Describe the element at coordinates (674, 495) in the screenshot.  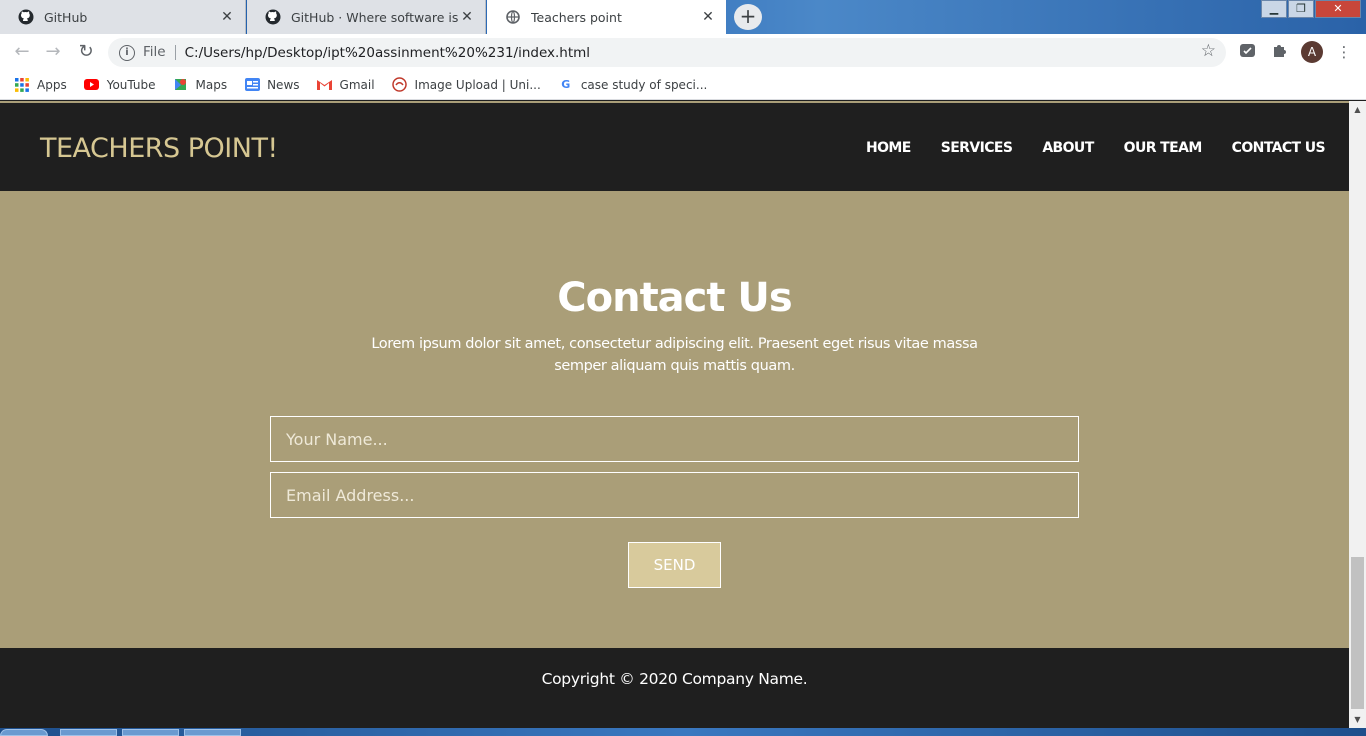
I see `email-input` at that location.